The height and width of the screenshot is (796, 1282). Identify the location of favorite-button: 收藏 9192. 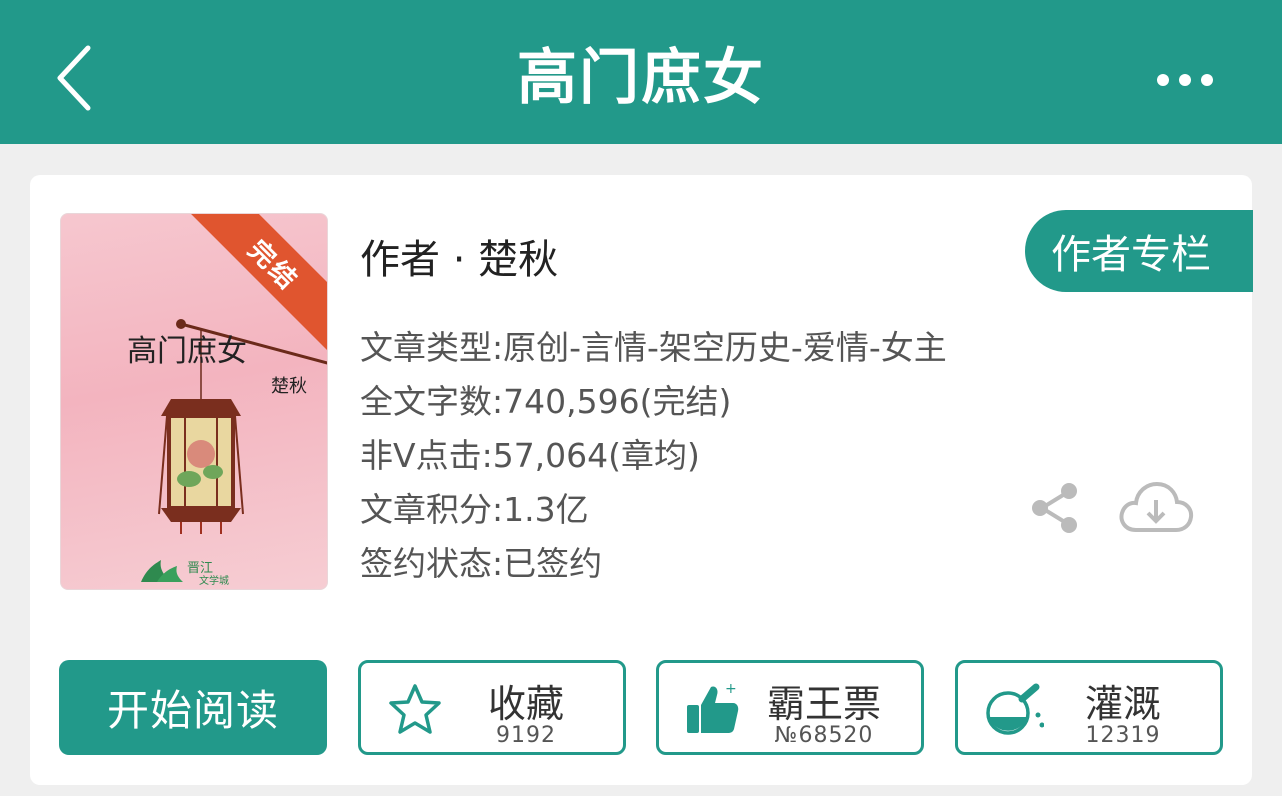
(492, 707).